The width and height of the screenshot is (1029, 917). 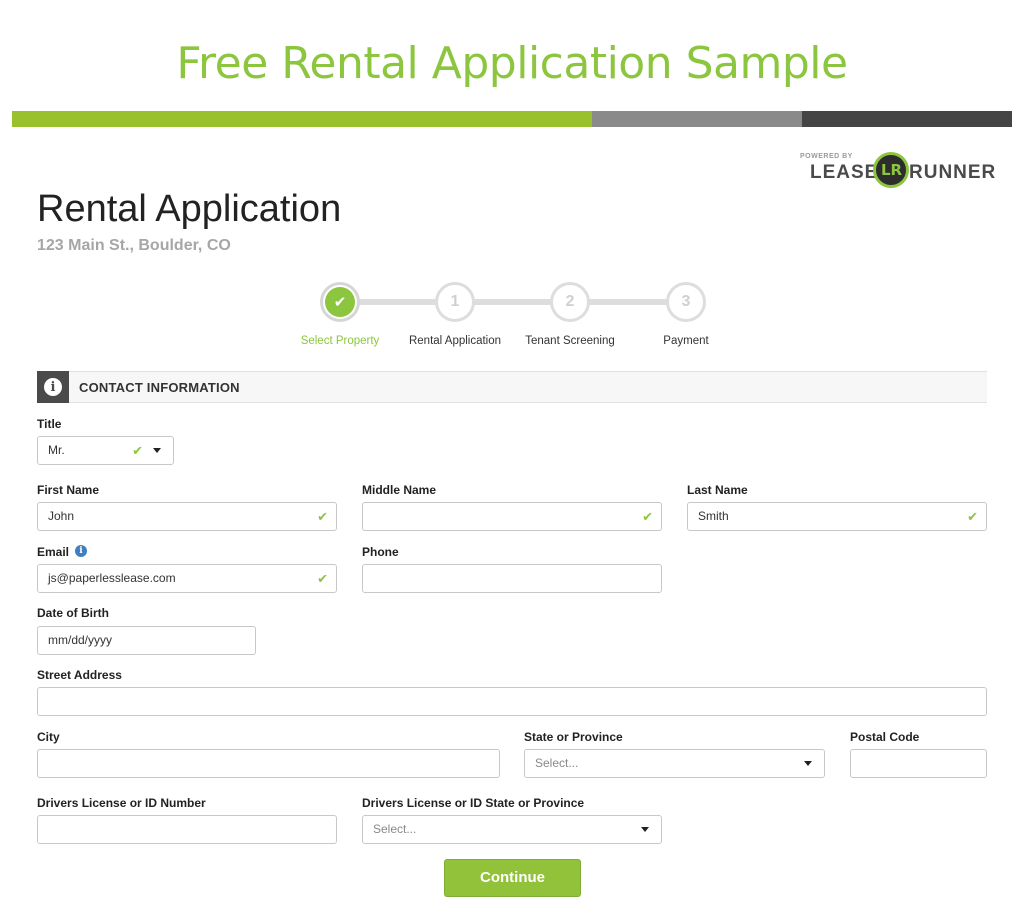 I want to click on page-title: Rental Application, so click(x=189, y=209).